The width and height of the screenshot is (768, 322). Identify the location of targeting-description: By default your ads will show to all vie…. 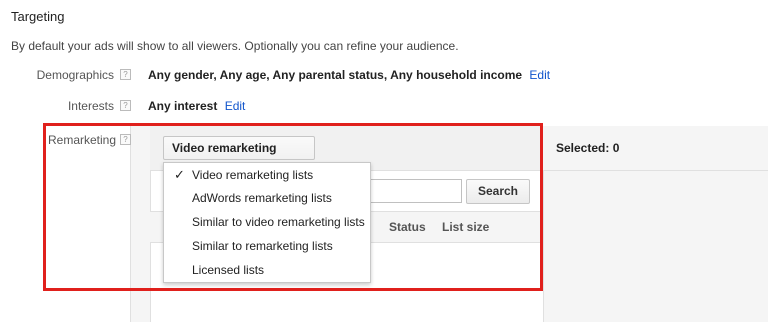
(235, 46).